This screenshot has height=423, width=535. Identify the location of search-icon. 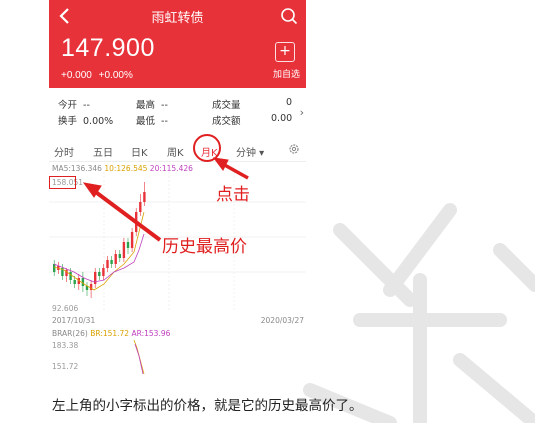
(289, 16).